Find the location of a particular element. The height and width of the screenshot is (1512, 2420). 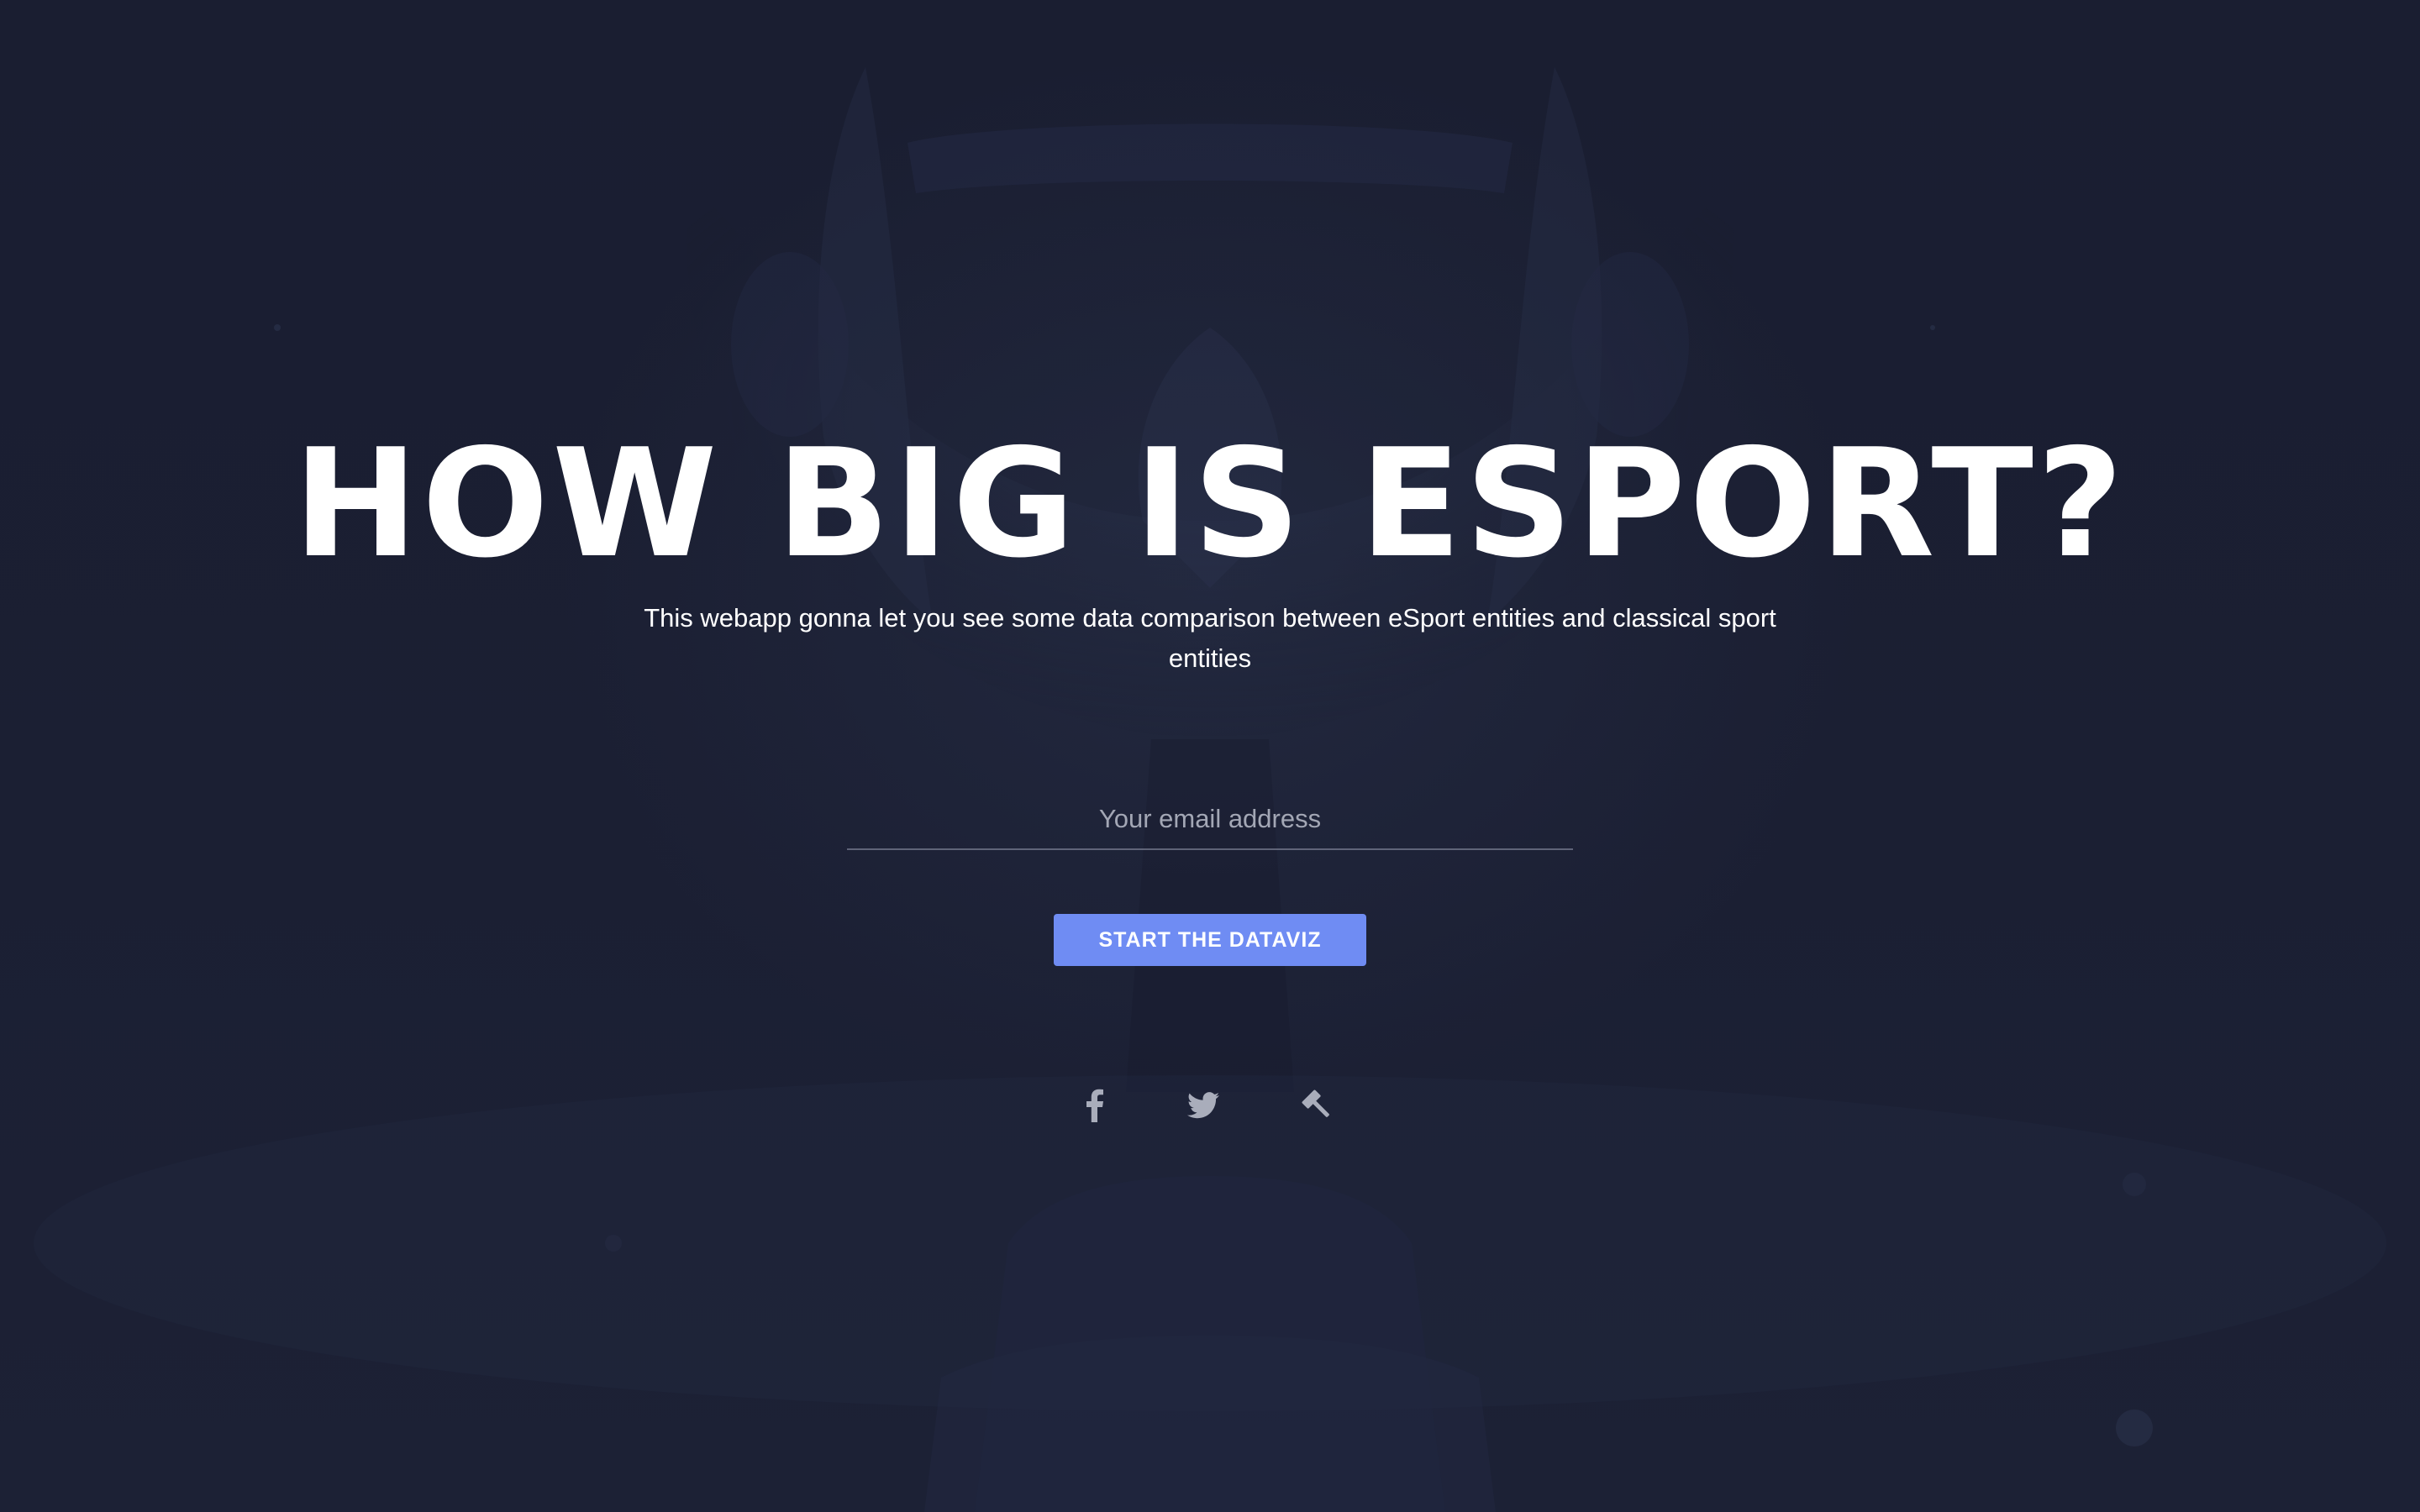

twitter-icon is located at coordinates (1203, 1105).